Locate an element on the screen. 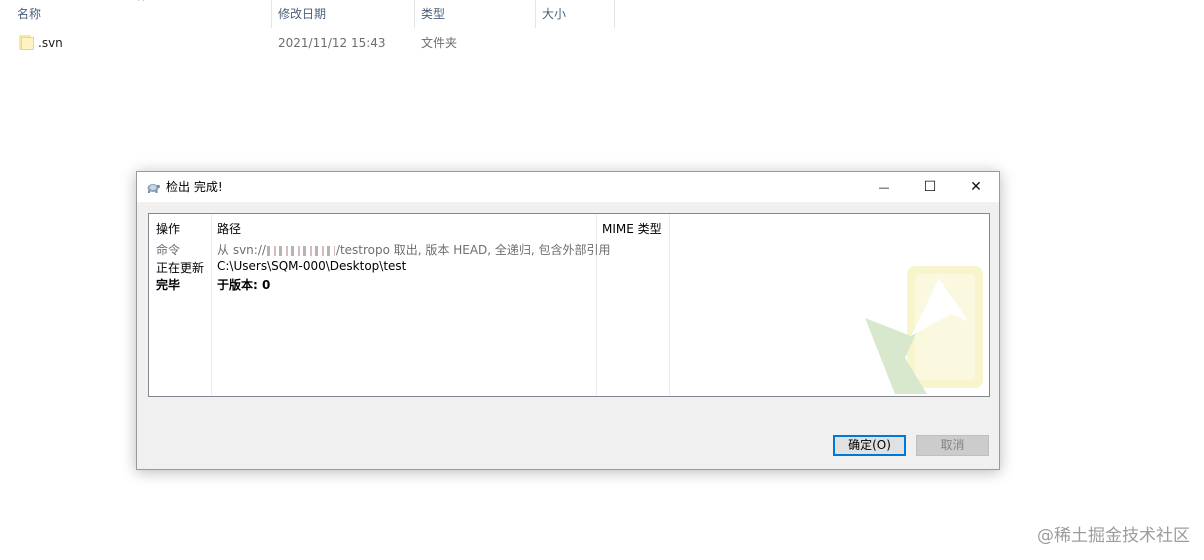 This screenshot has height=560, width=1204. close-button: ✕ is located at coordinates (976, 187).